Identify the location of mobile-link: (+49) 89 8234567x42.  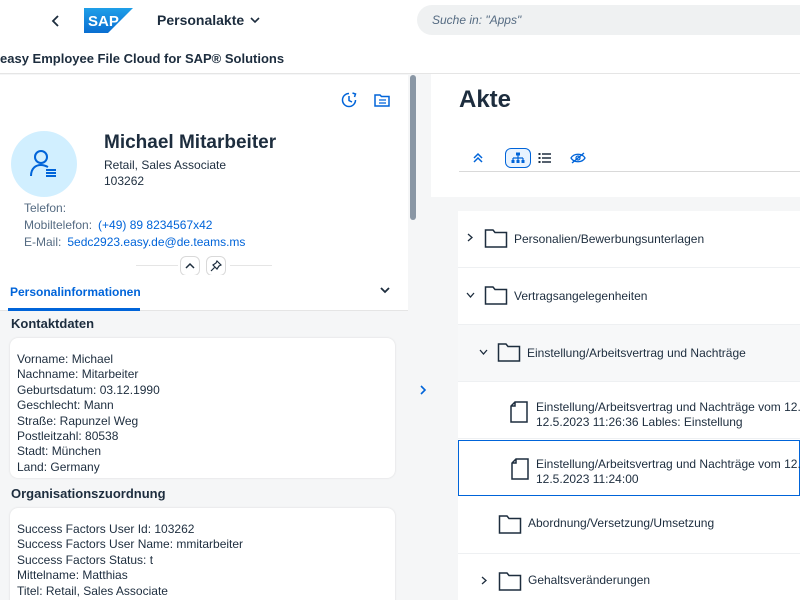
(155, 225).